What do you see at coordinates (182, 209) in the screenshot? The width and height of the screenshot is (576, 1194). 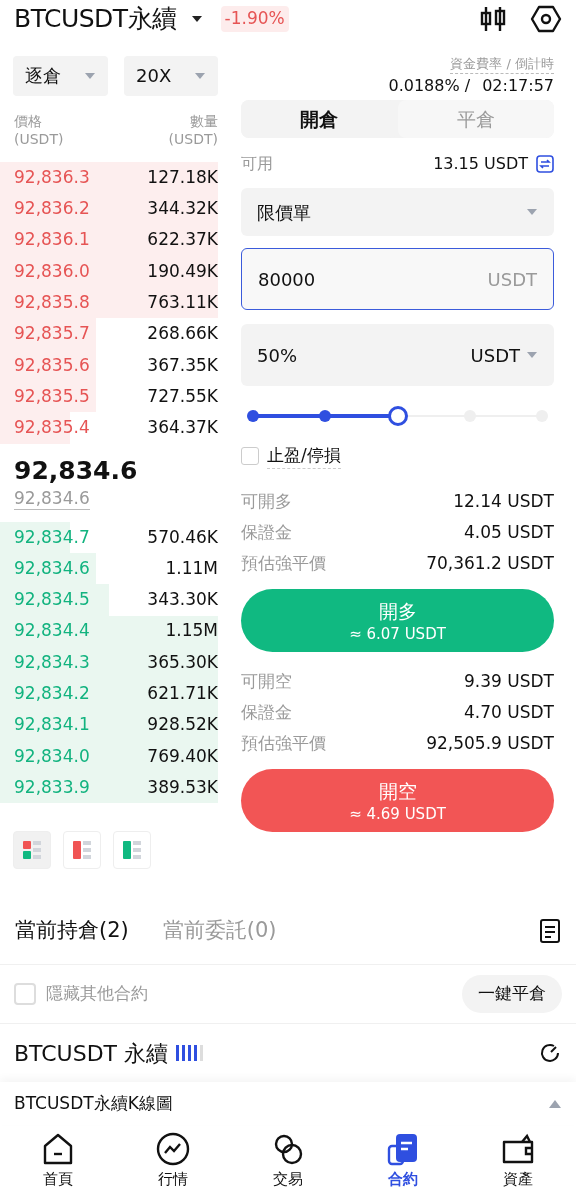 I see `quantity-text: 344.32K` at bounding box center [182, 209].